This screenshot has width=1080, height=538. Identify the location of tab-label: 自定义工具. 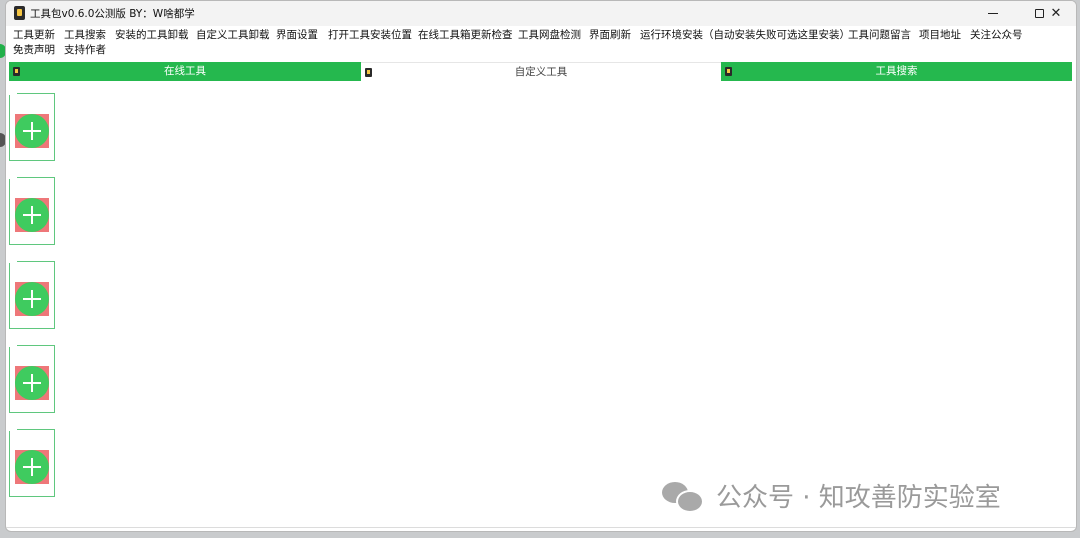
(541, 72).